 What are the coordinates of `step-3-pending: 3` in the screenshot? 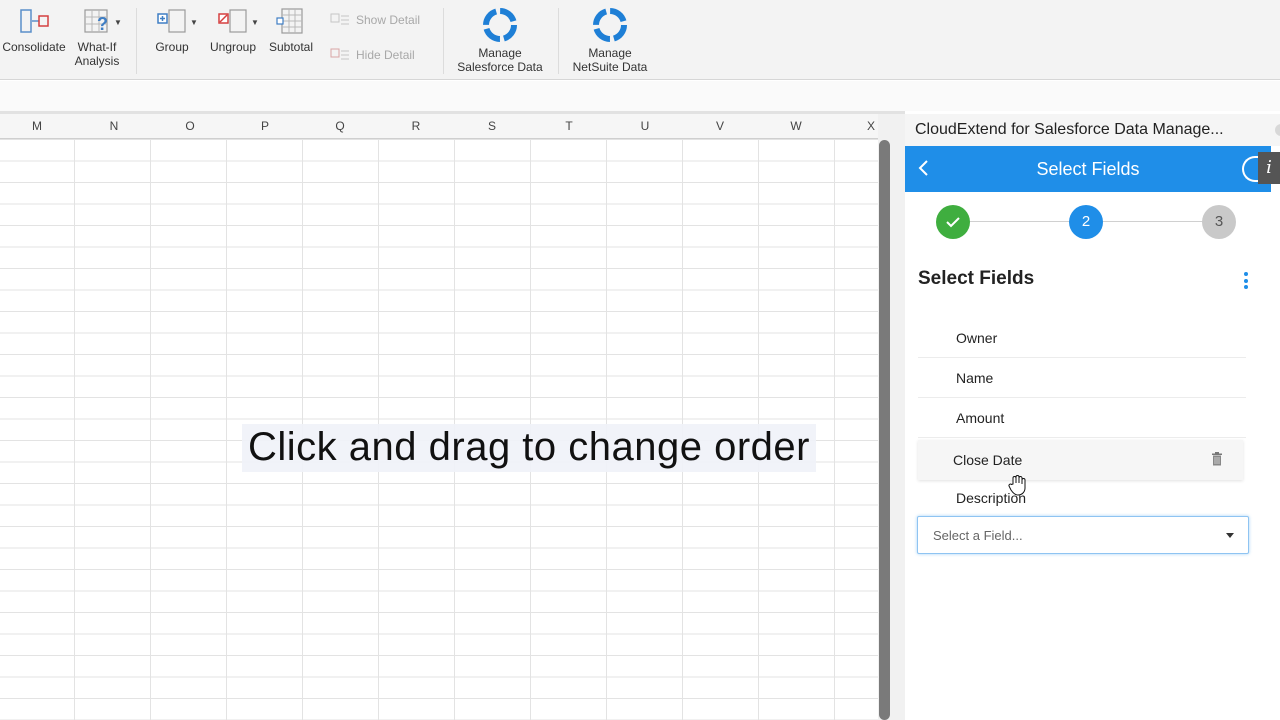 It's located at (1219, 222).